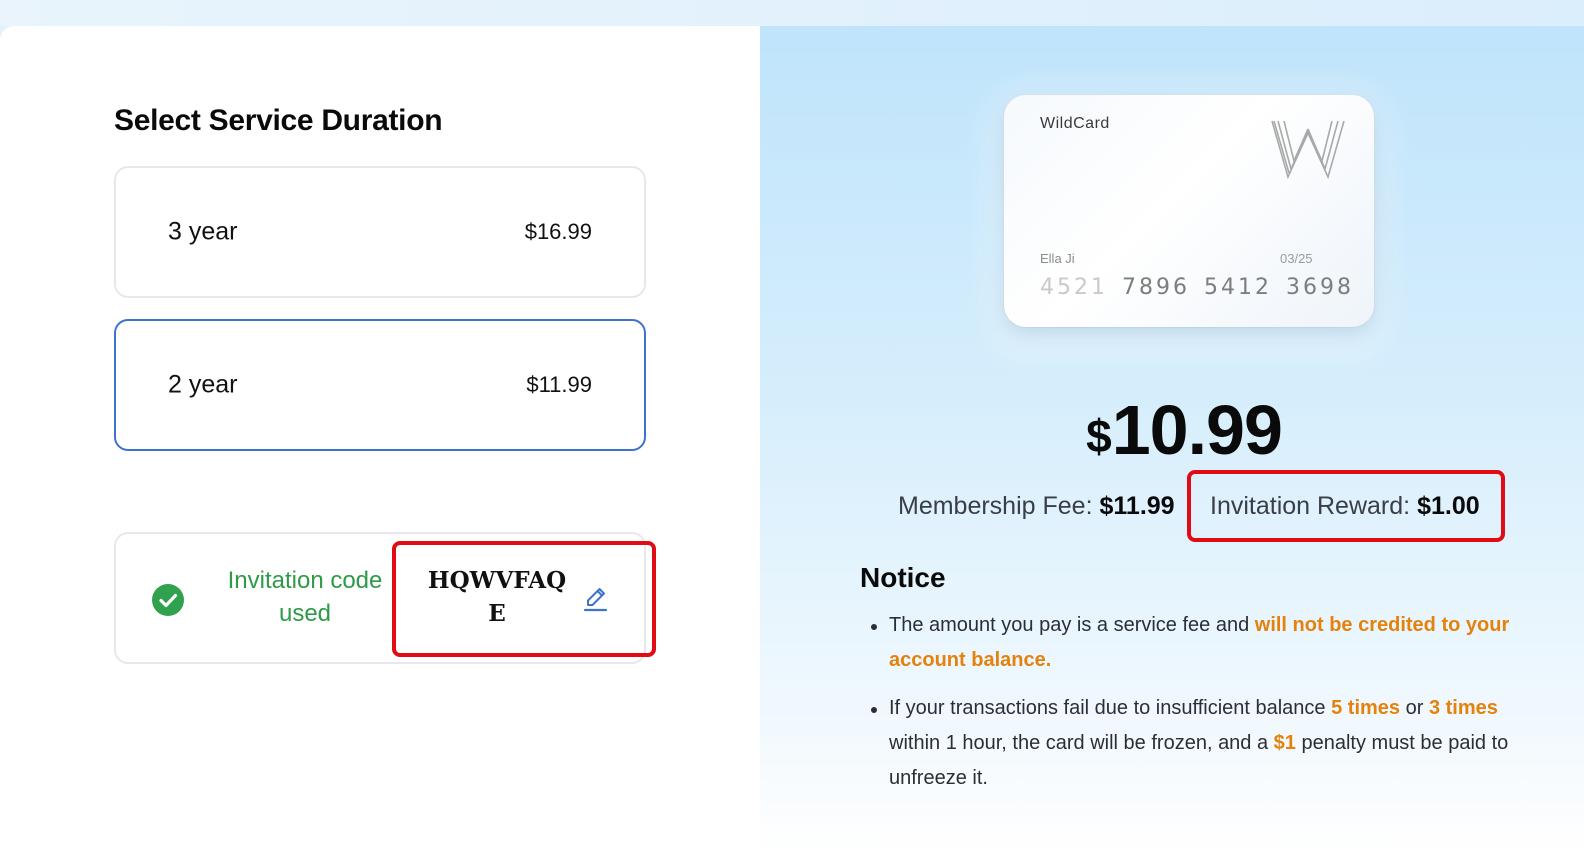  I want to click on total-price-amount: 10.99, so click(1197, 430).